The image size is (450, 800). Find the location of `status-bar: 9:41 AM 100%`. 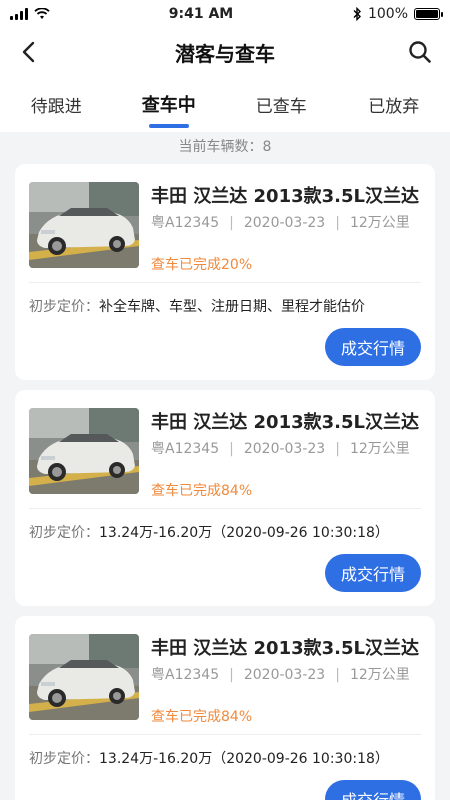

status-bar: 9:41 AM 100% is located at coordinates (225, 14).